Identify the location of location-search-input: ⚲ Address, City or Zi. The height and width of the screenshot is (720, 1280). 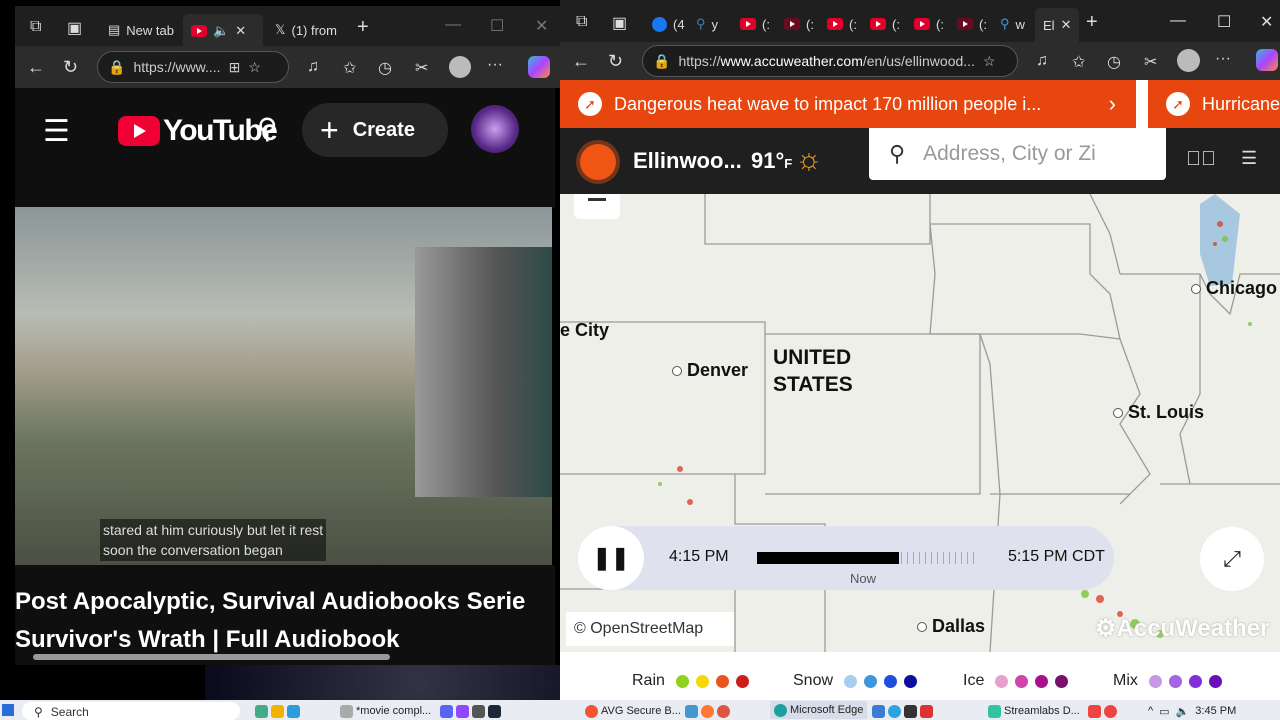
(1017, 154).